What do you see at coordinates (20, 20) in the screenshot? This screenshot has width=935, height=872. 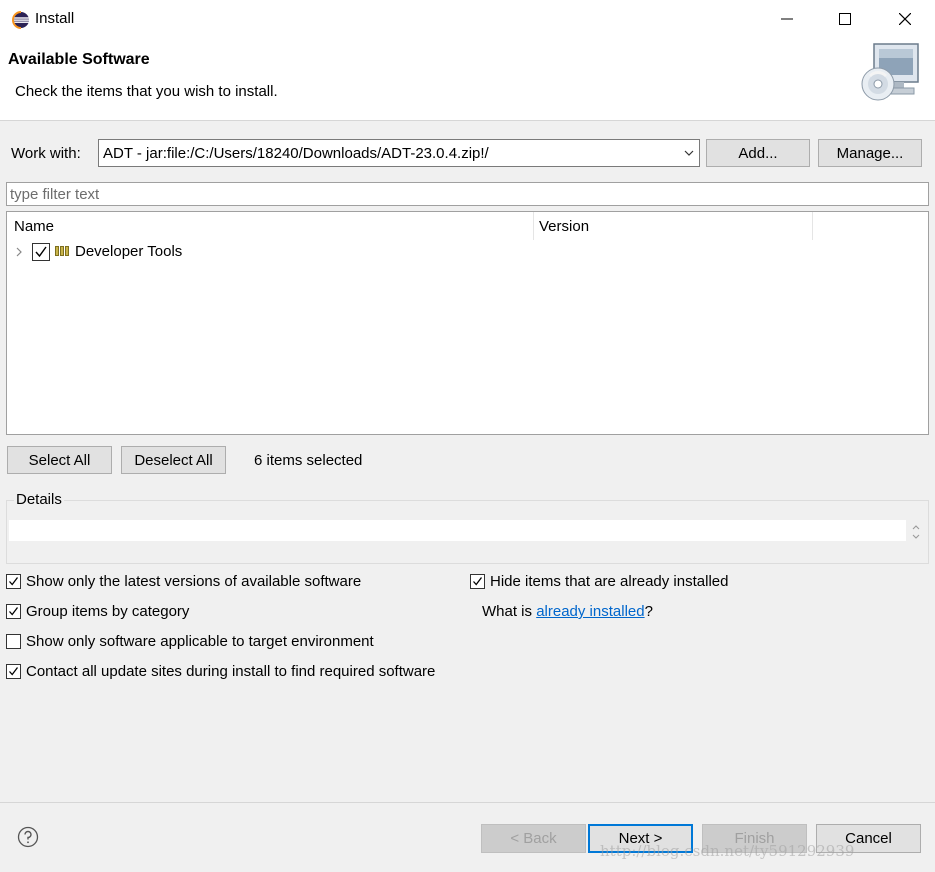 I see `eclipse-icon` at bounding box center [20, 20].